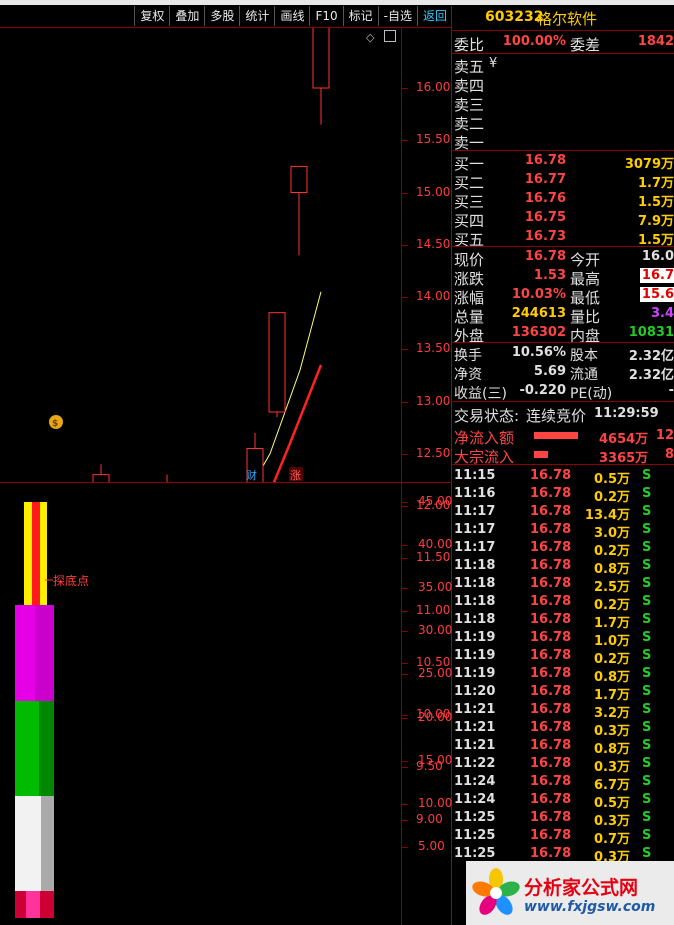  I want to click on trade-row: 11:24 16.78 6.7万 S, so click(563, 783).